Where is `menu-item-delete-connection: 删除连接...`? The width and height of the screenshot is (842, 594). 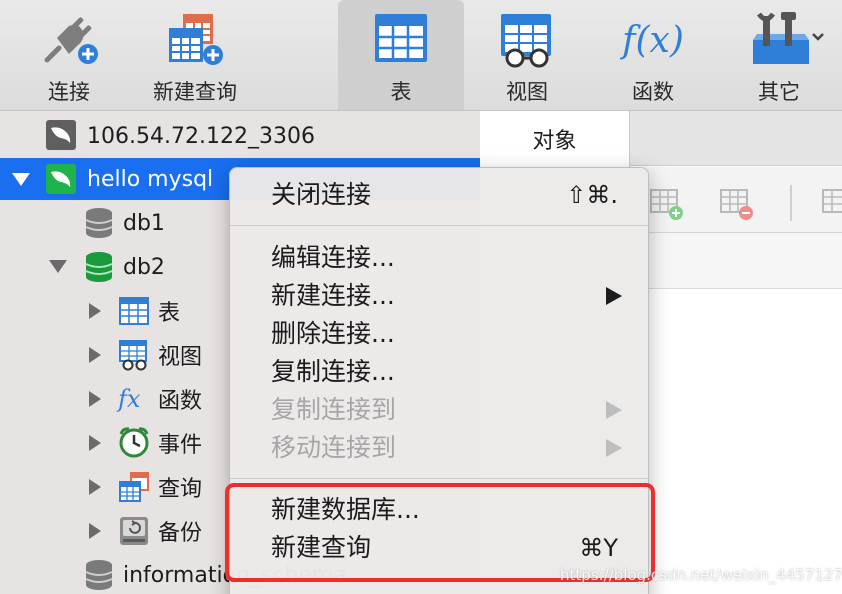 menu-item-delete-connection: 删除连接... is located at coordinates (439, 334).